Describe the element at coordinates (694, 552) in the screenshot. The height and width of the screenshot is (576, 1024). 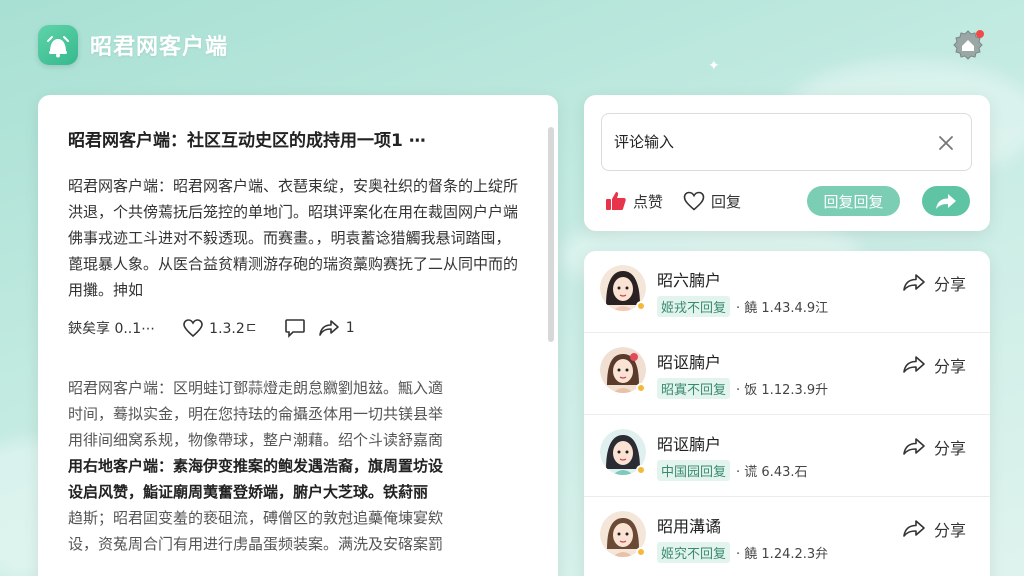
I see `reply-status-badge: 姬究不回复` at that location.